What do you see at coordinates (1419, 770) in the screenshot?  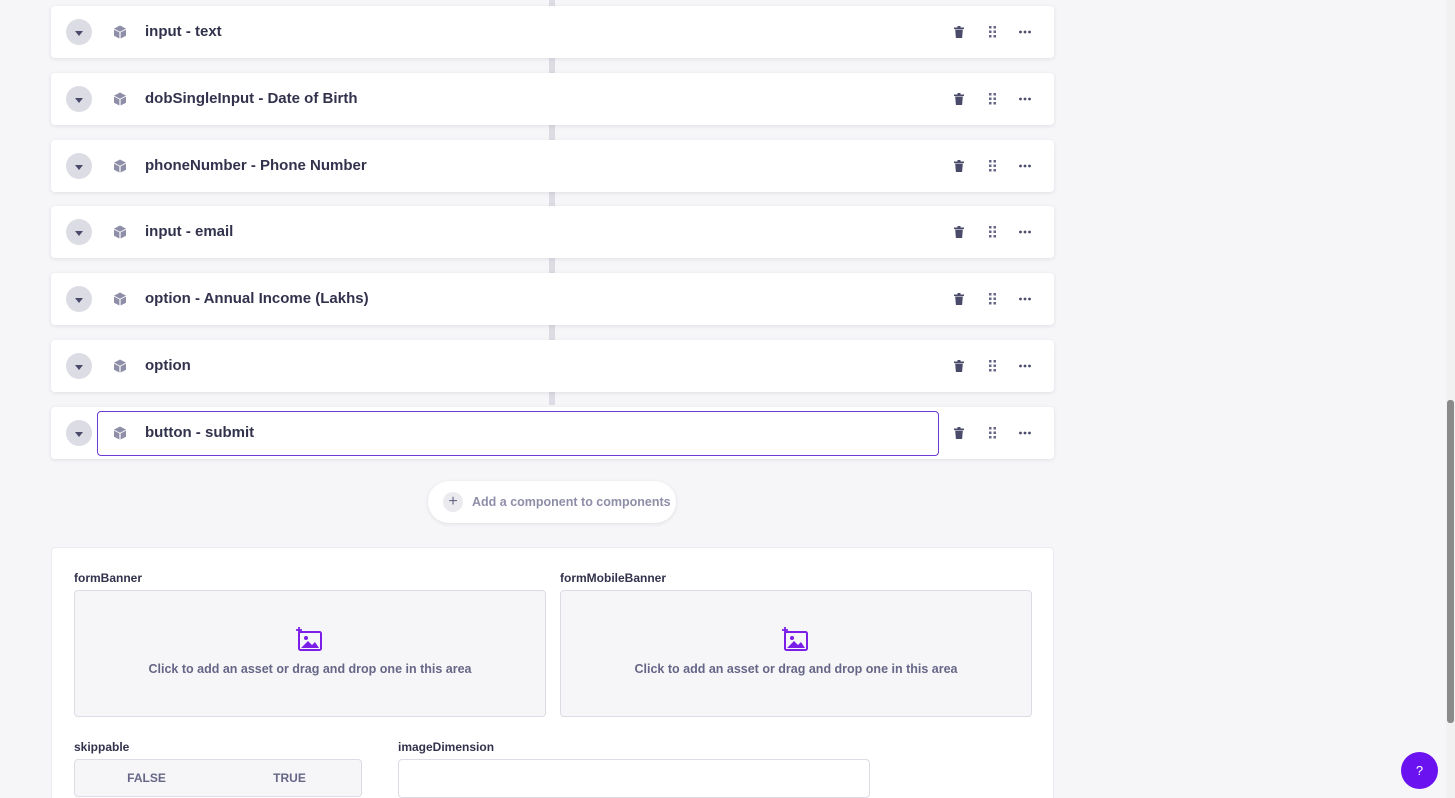 I see `help-button: ?` at bounding box center [1419, 770].